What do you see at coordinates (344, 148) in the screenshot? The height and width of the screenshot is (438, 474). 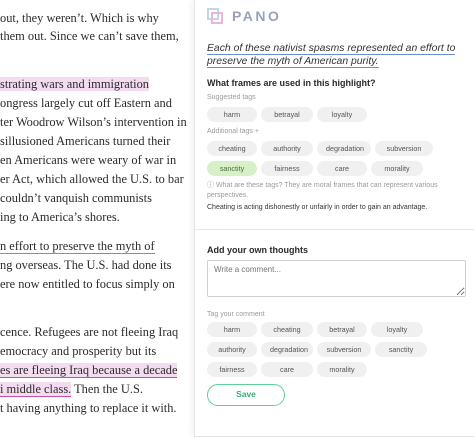 I see `tag-degradation: degradation` at bounding box center [344, 148].